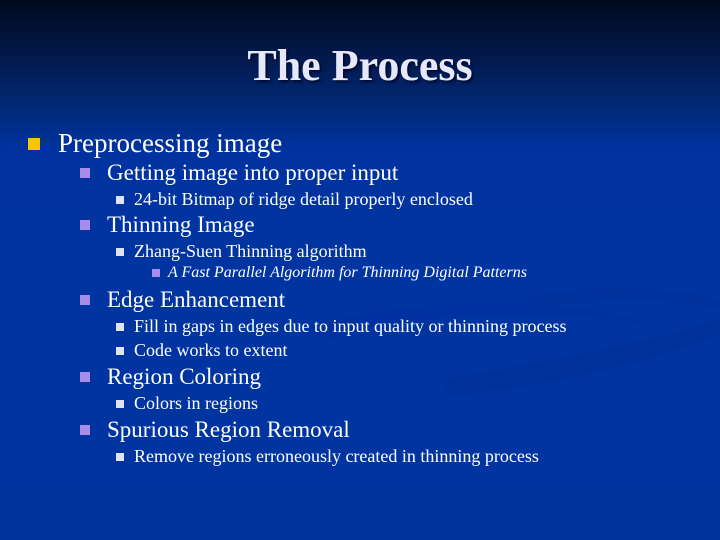  I want to click on bullet-item: Preprocessing image, so click(155, 143).